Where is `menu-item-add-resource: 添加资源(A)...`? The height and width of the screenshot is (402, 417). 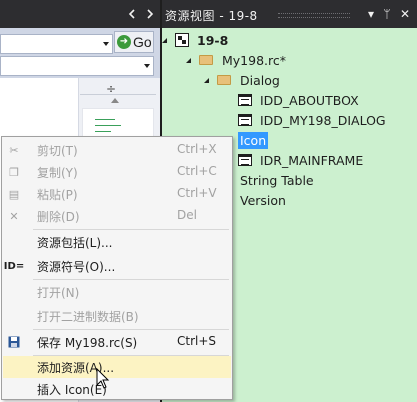 menu-item-add-resource: 添加资源(A)... is located at coordinates (117, 367).